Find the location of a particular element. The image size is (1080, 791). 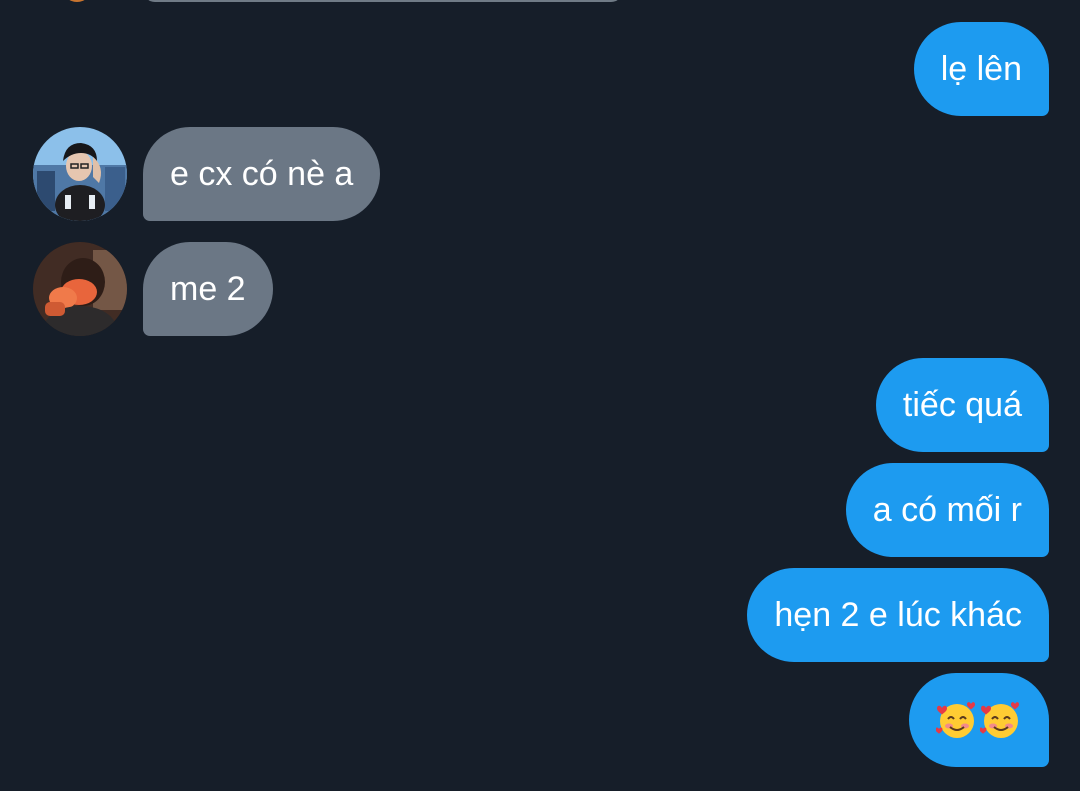

avatar-partial is located at coordinates (77, 1).